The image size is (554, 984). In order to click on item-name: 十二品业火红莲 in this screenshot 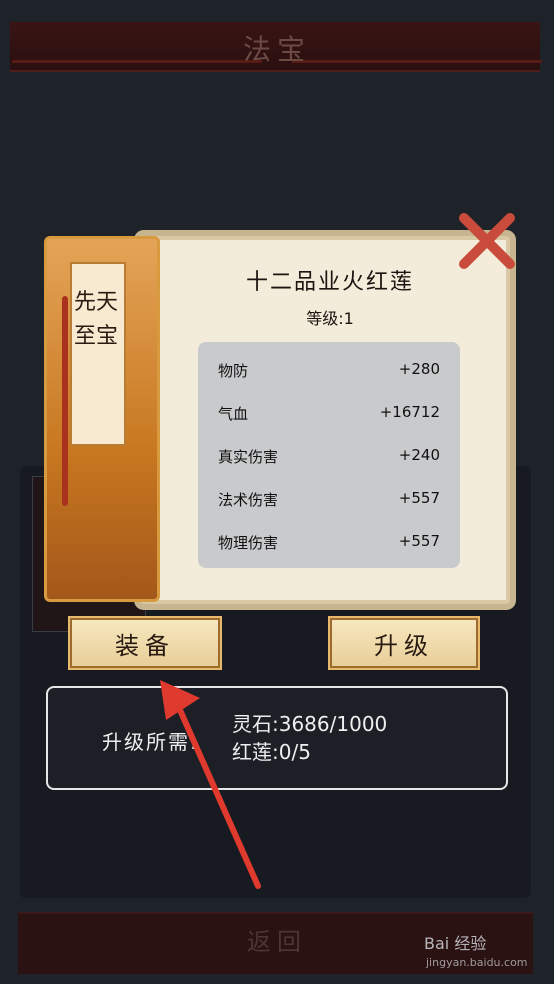, I will do `click(329, 282)`.